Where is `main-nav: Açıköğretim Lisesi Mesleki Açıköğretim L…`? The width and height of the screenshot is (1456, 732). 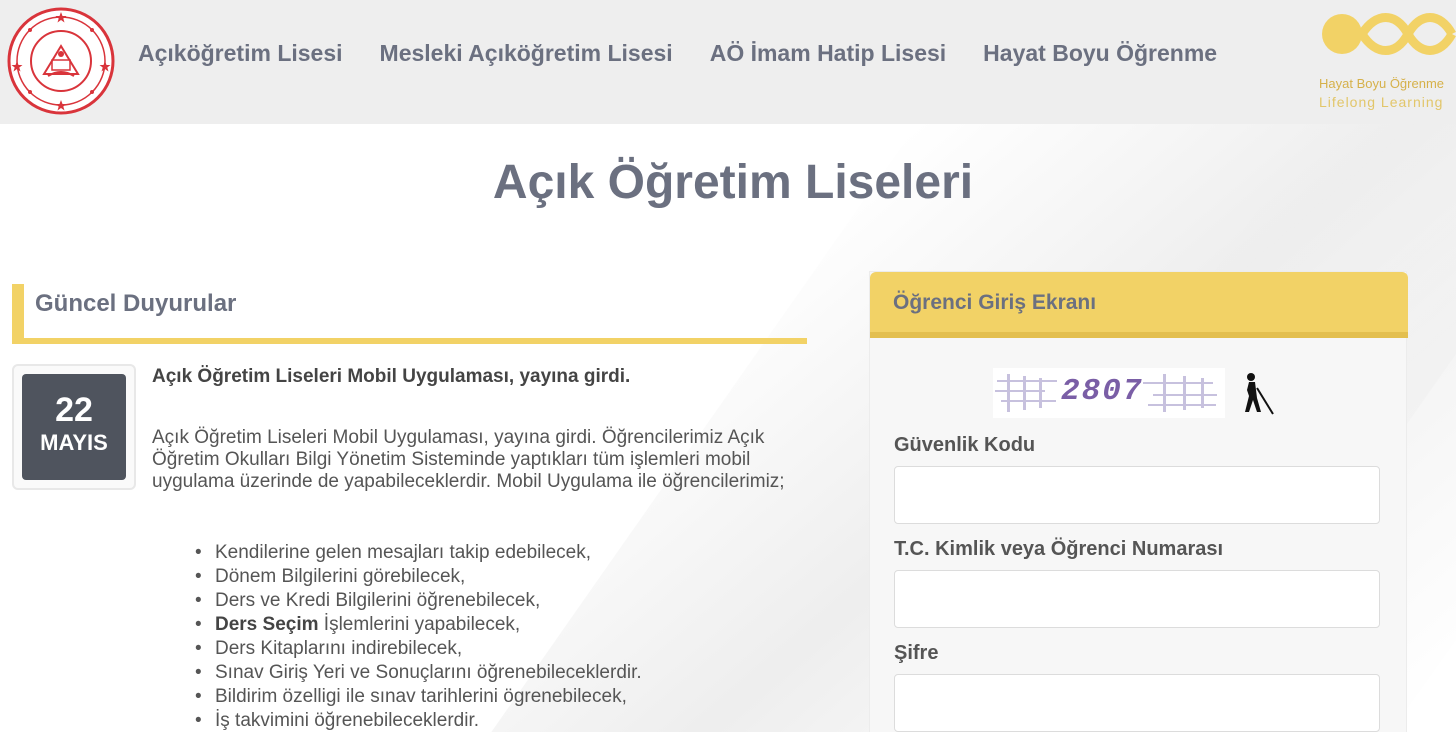 main-nav: Açıköğretim Lisesi Mesleki Açıköğretim L… is located at coordinates (696, 53).